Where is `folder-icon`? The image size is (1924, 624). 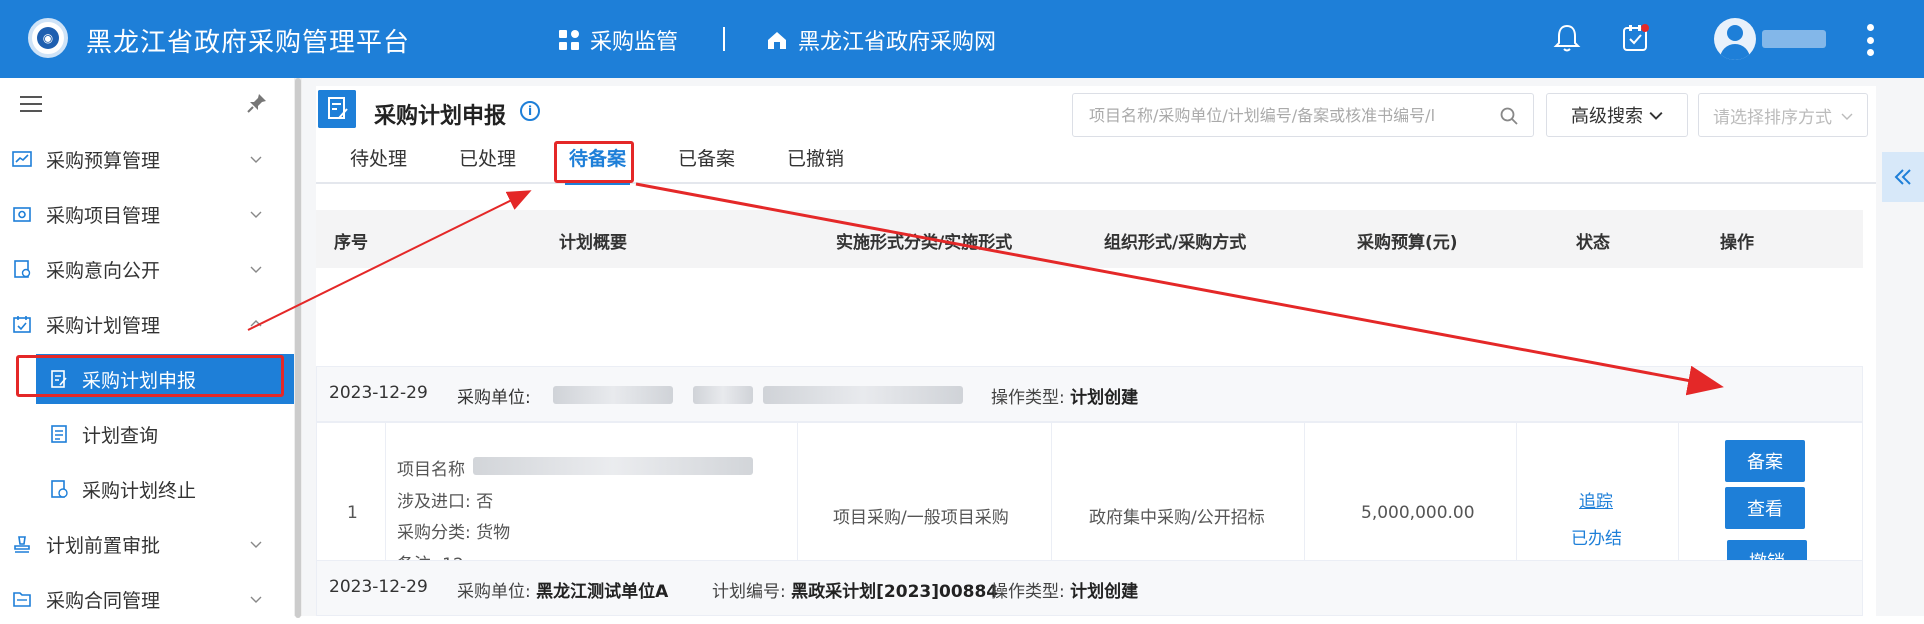
folder-icon is located at coordinates (22, 599).